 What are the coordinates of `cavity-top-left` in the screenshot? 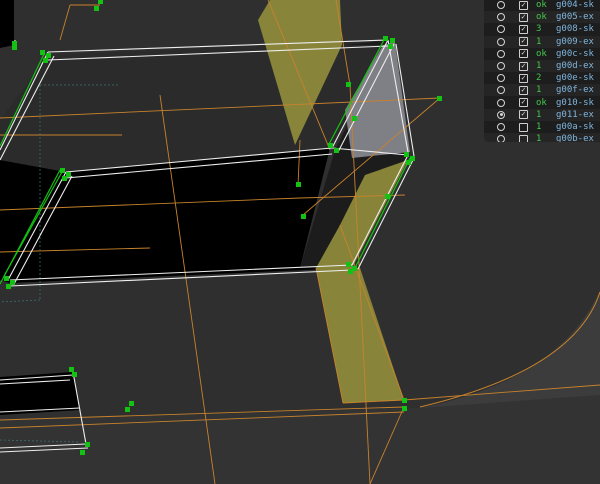 It's located at (7, 24).